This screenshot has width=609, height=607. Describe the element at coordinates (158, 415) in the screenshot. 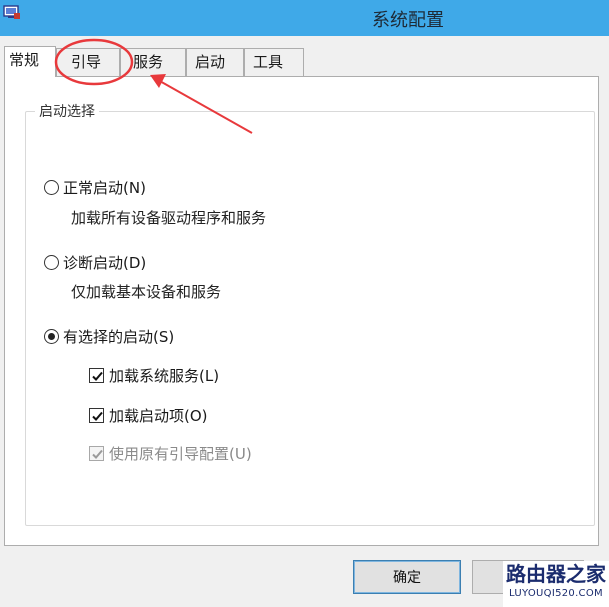

I see `load-startup-items-label: 加载启动项(O)` at that location.